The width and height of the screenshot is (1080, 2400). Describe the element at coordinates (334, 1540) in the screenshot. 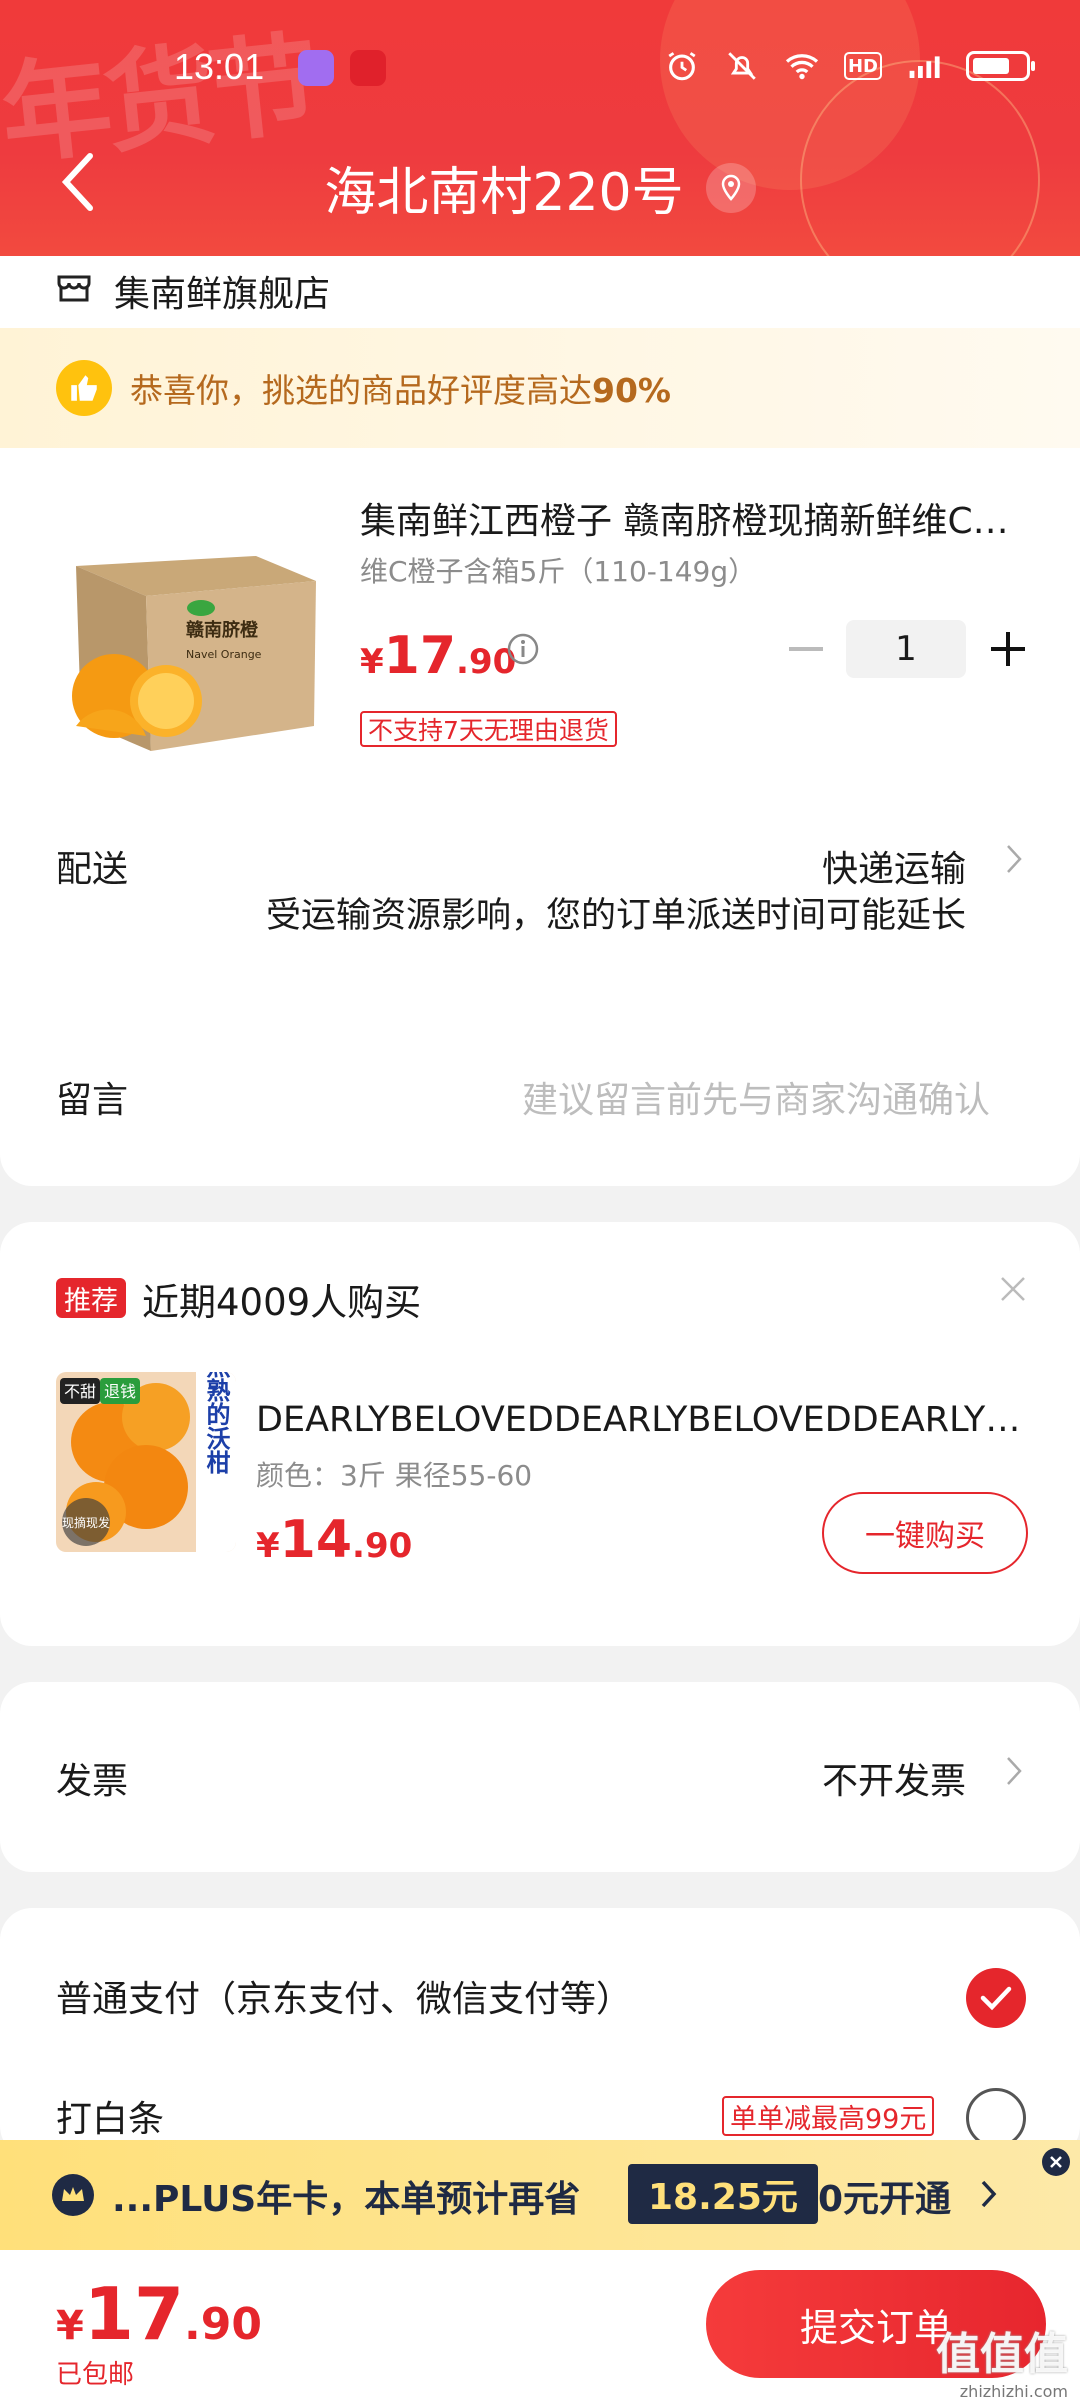

I see `recommend-item-price: ¥14.90` at that location.